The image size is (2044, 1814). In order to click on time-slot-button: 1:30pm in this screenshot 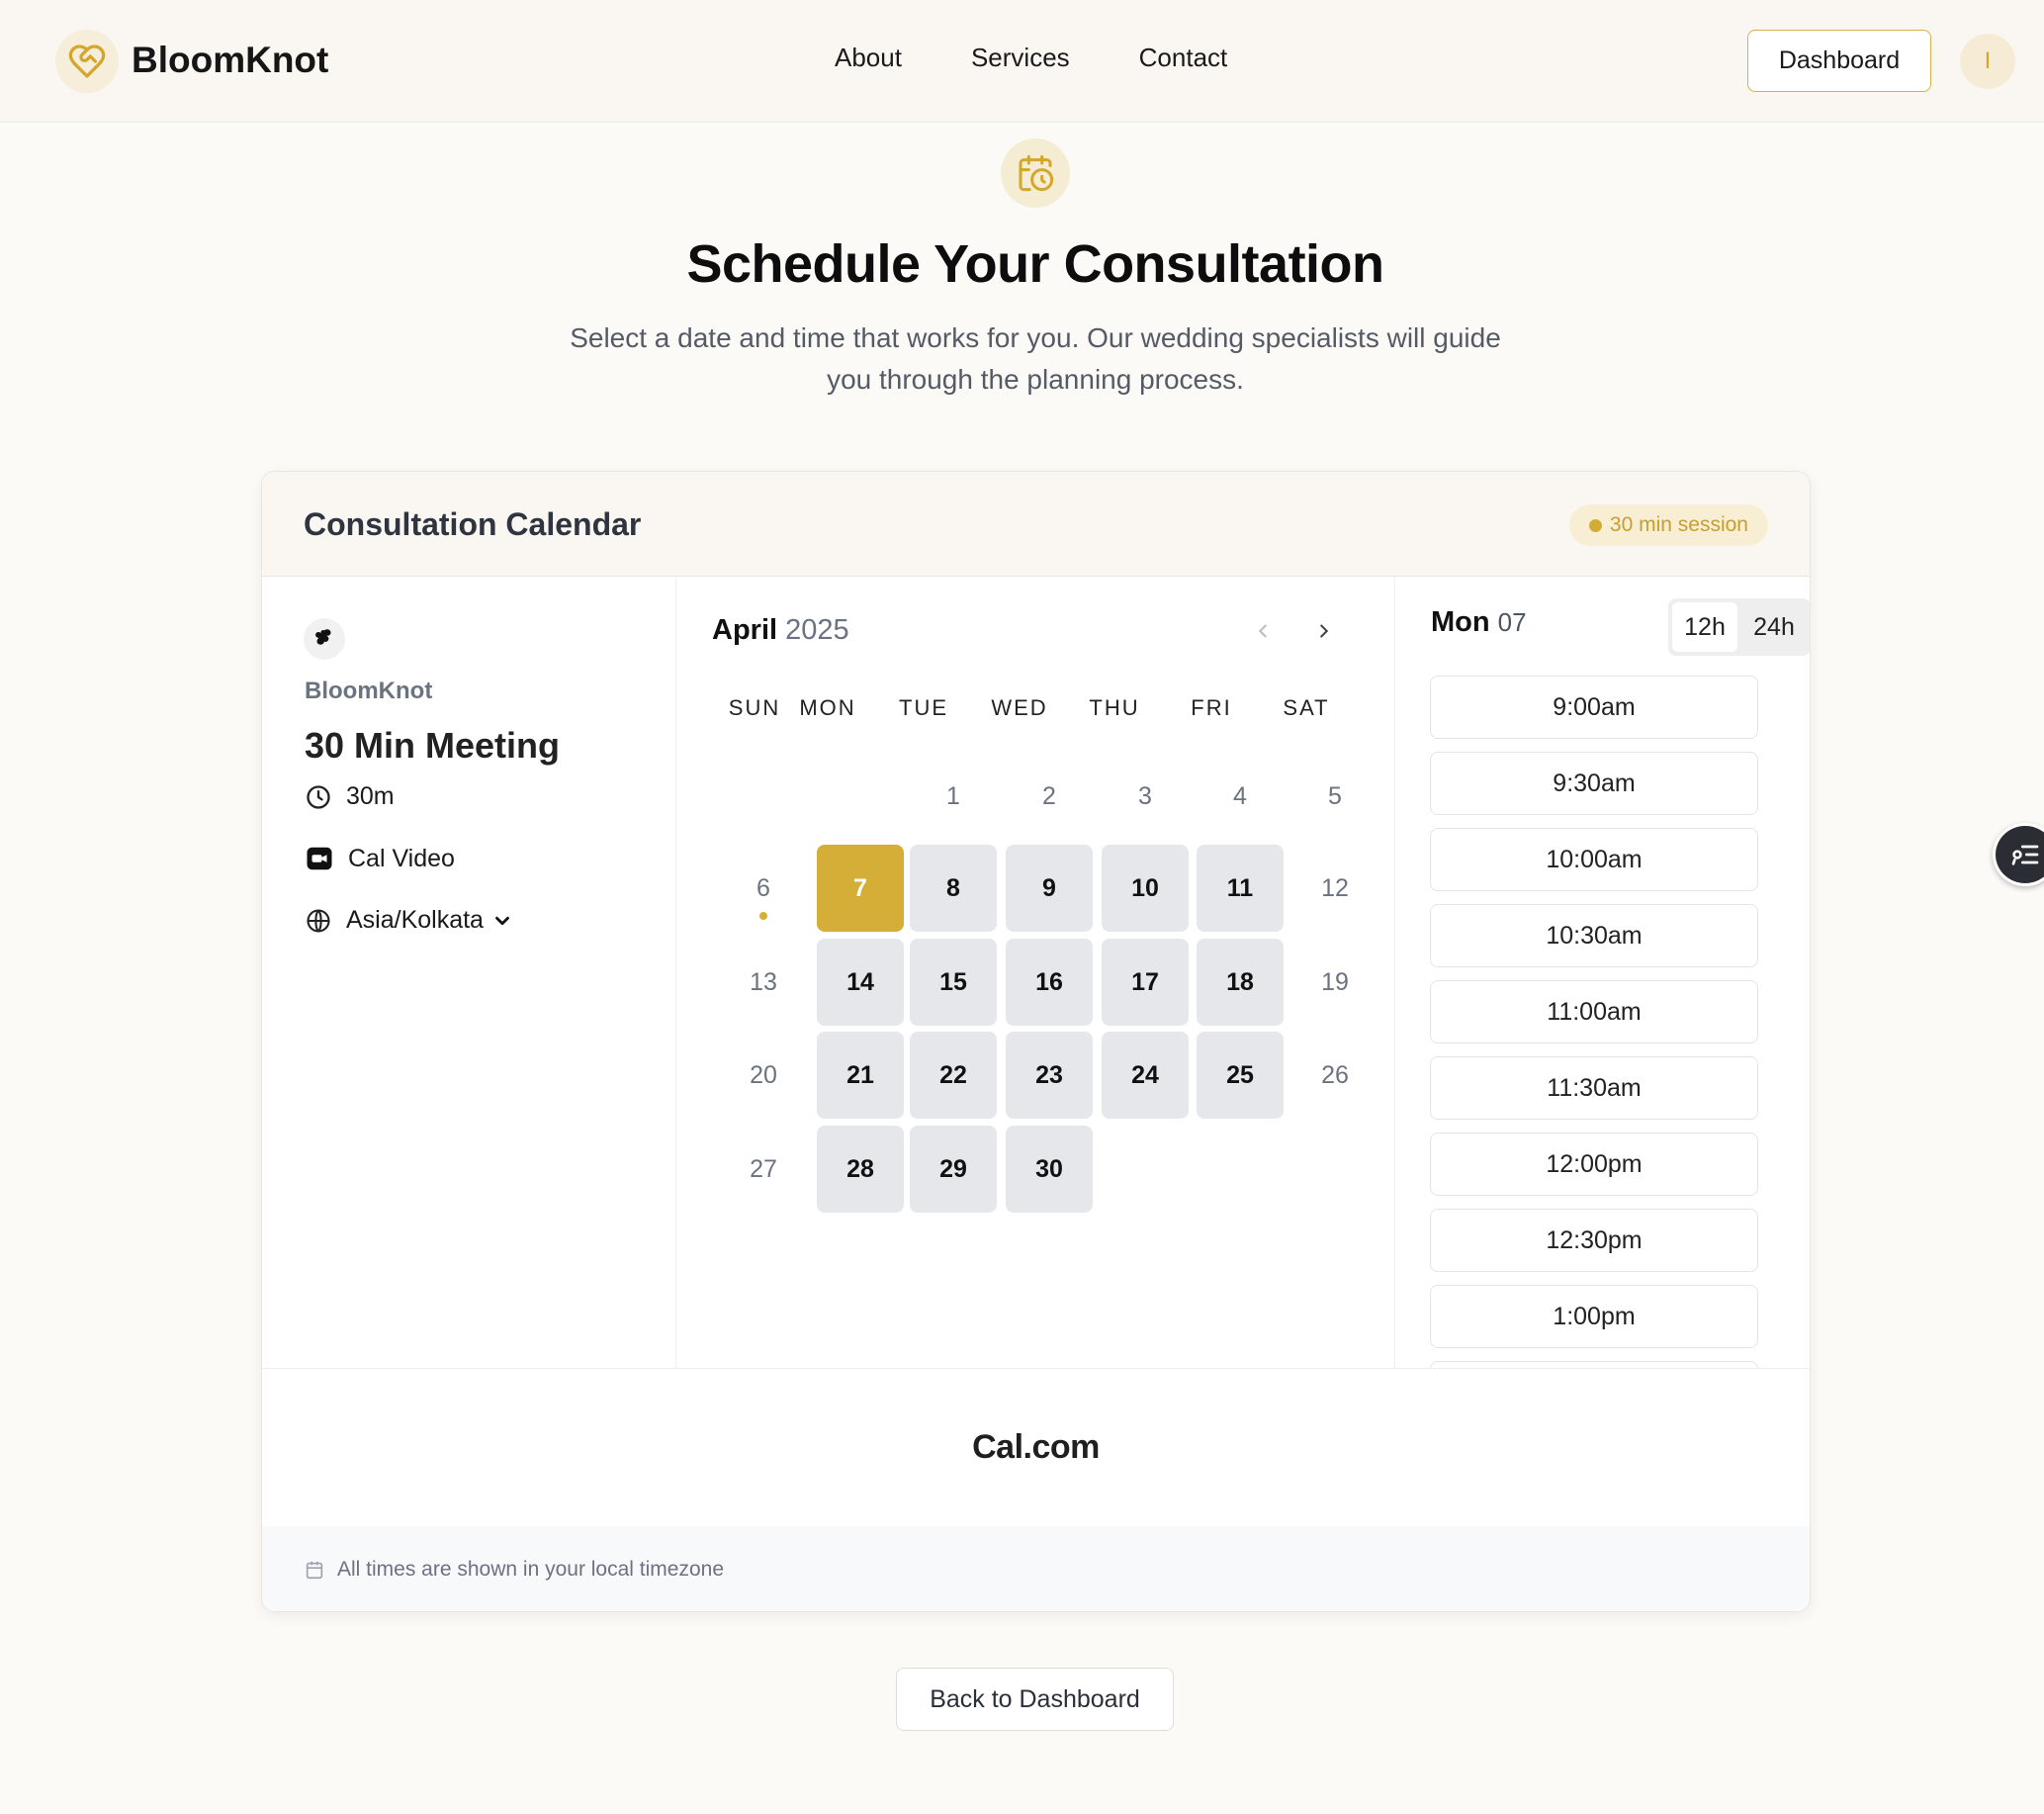, I will do `click(1594, 1364)`.